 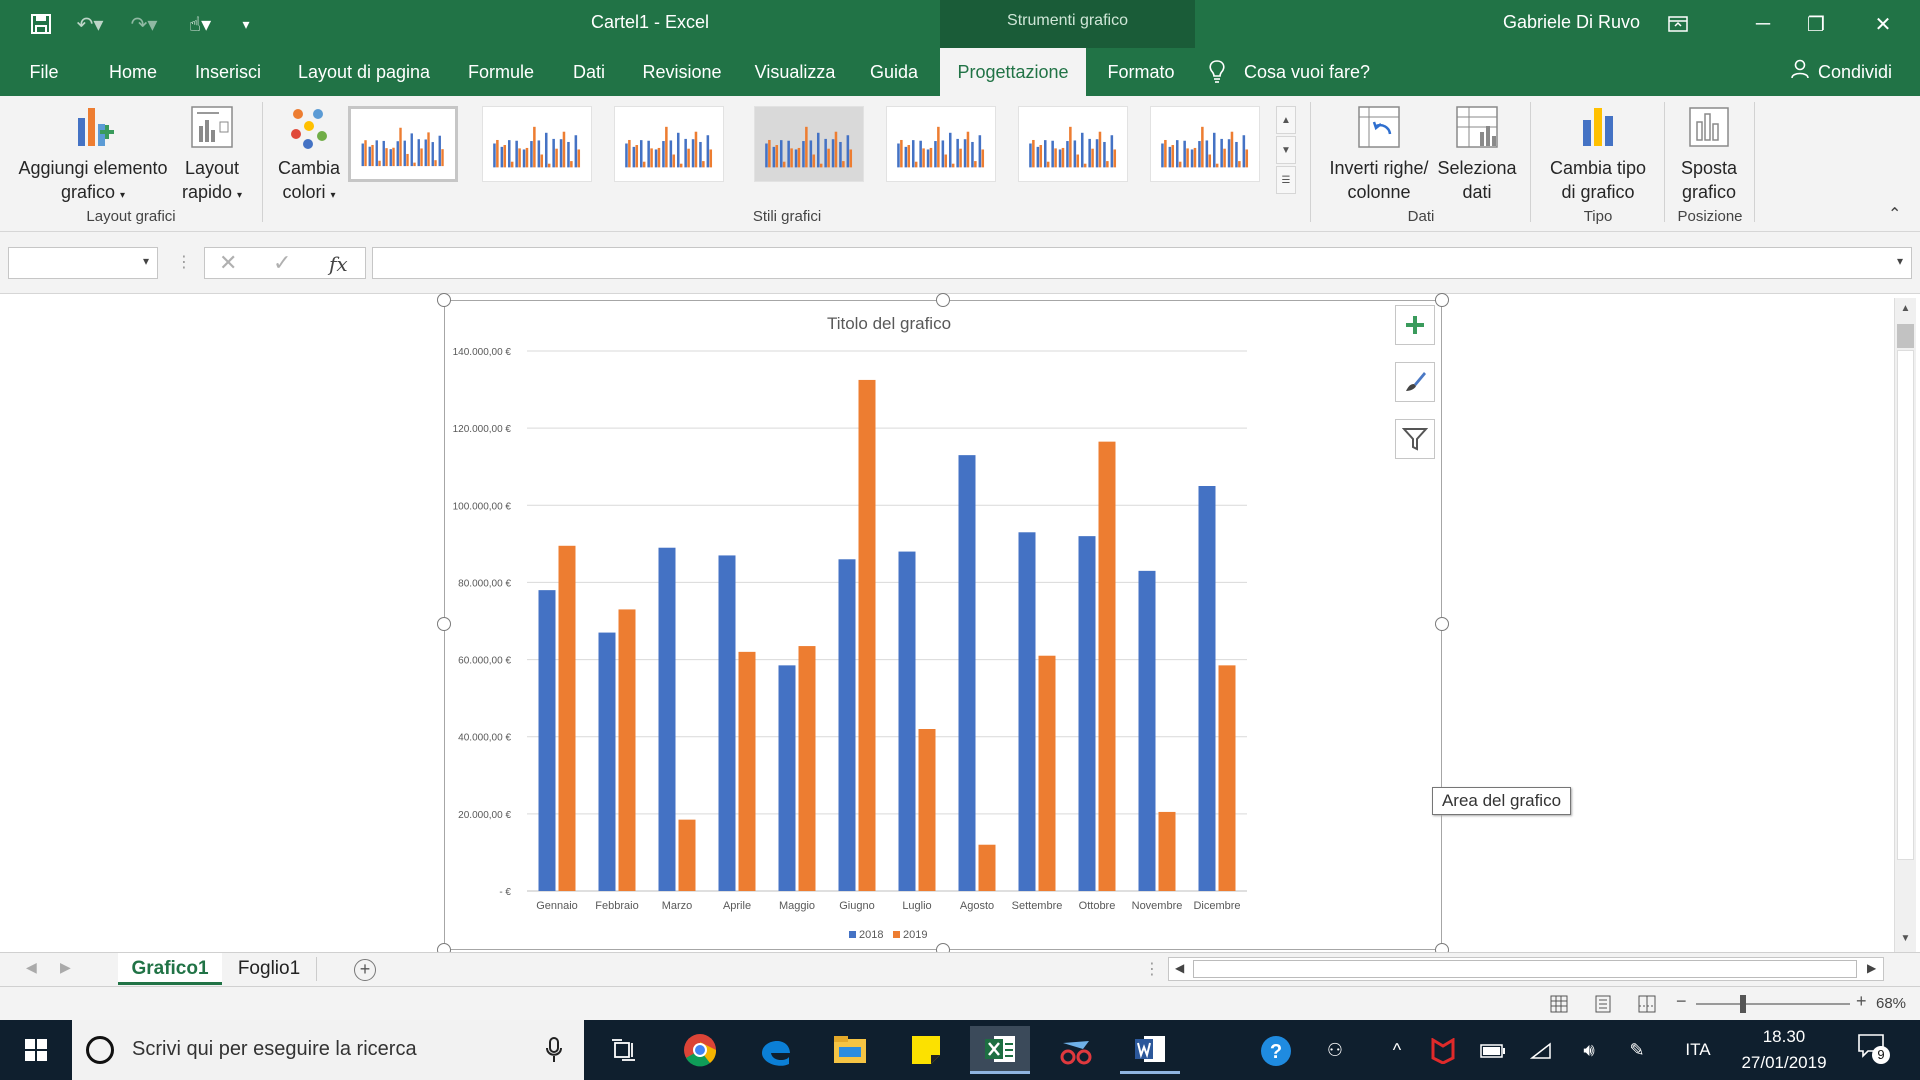 What do you see at coordinates (31, 967) in the screenshot?
I see `scroll-tabs-left-icon: ◀` at bounding box center [31, 967].